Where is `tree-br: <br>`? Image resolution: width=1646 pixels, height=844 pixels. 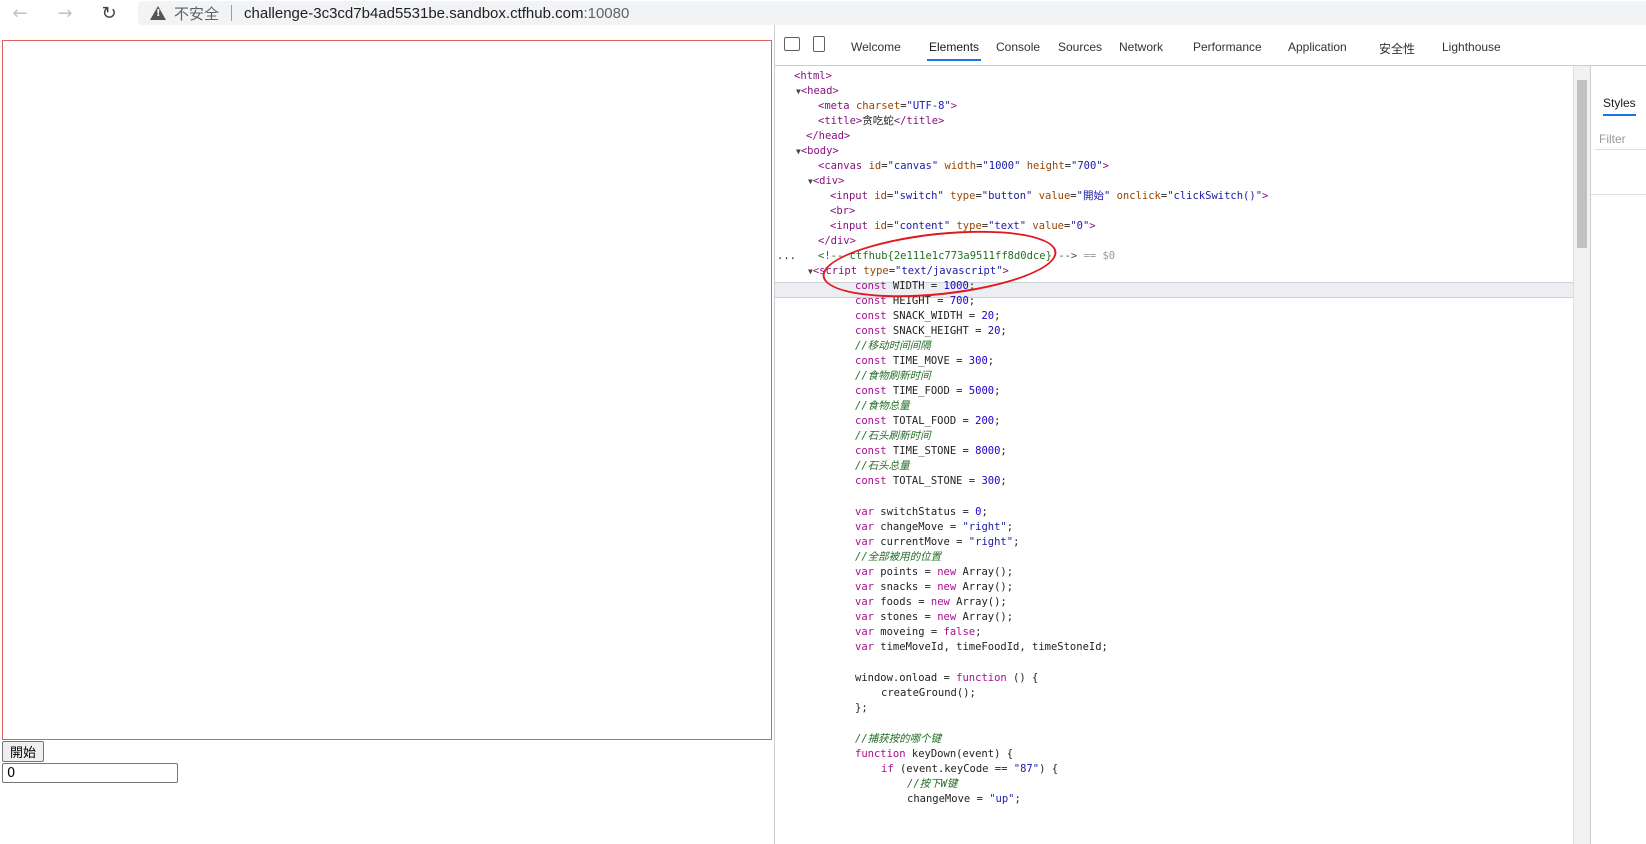
tree-br: <br> is located at coordinates (842, 211).